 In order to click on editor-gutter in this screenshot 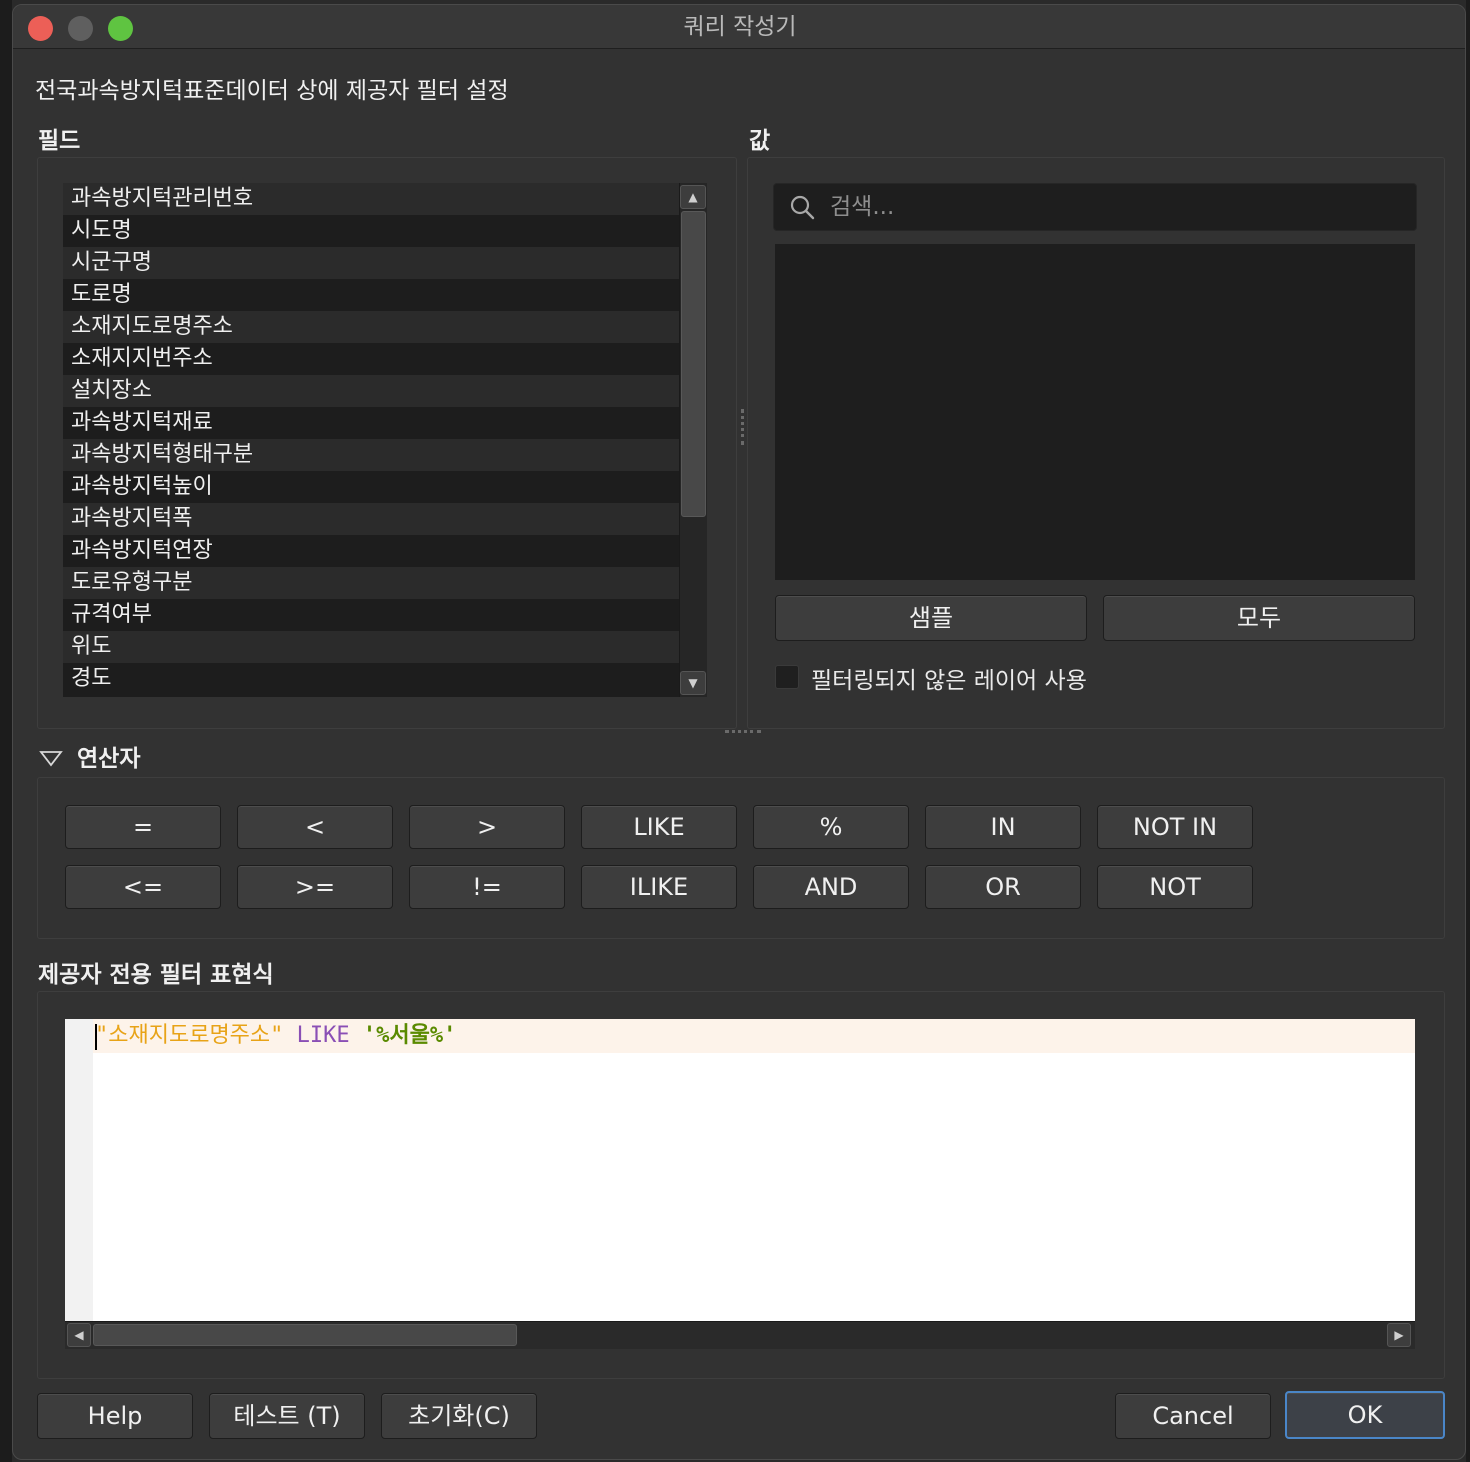, I will do `click(79, 1170)`.